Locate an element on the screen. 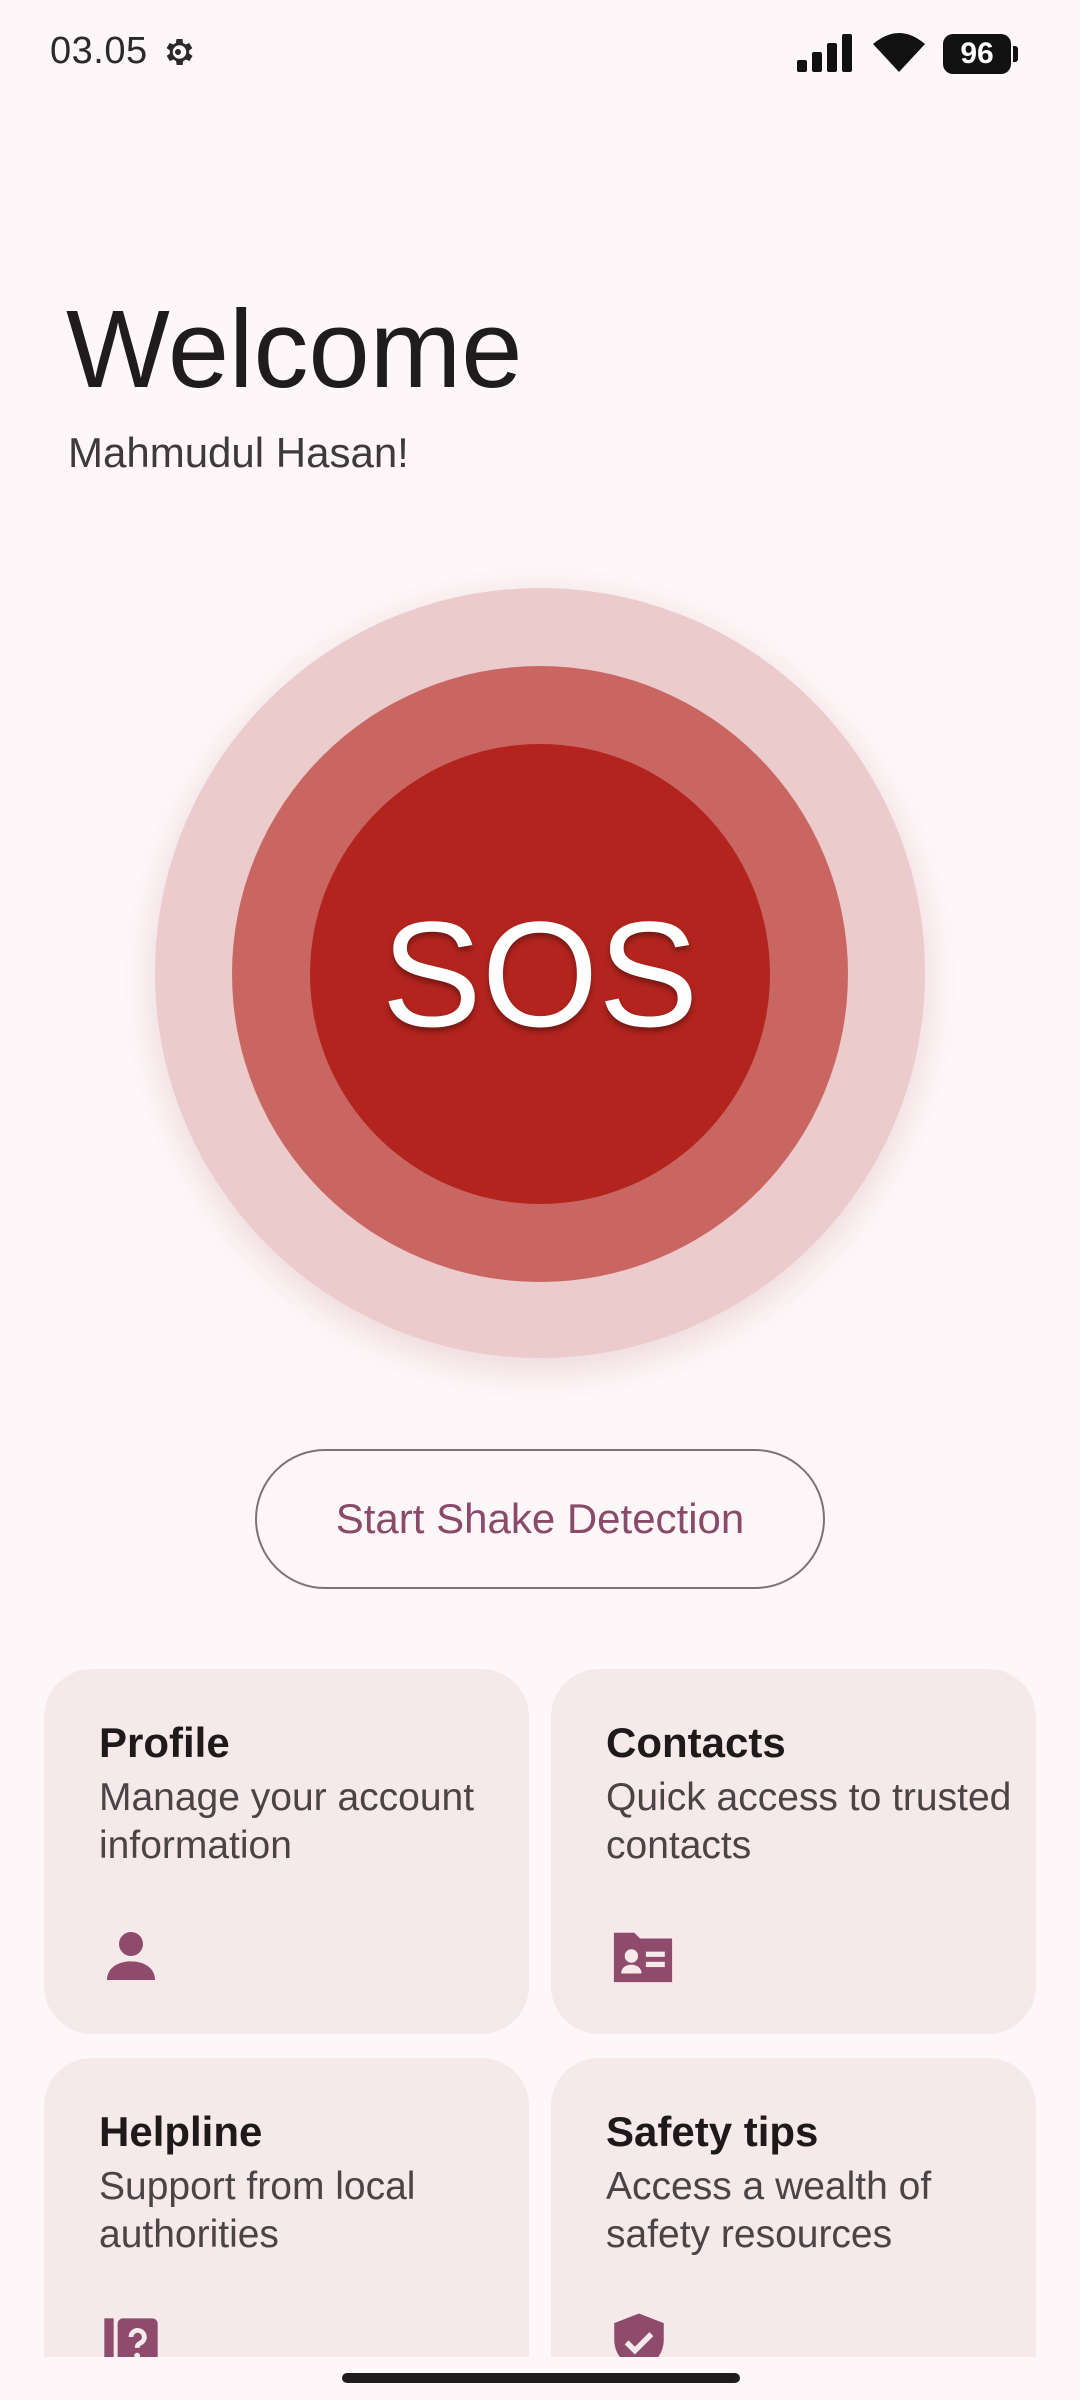 The height and width of the screenshot is (2400, 1080). contact-card-icon is located at coordinates (643, 1957).